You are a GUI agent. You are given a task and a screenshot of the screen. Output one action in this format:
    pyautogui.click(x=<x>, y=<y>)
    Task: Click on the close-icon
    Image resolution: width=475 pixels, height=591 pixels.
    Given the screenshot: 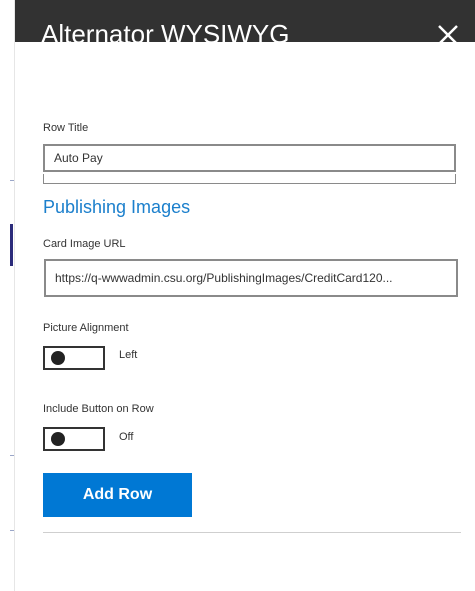 What is the action you would take?
    pyautogui.click(x=448, y=30)
    